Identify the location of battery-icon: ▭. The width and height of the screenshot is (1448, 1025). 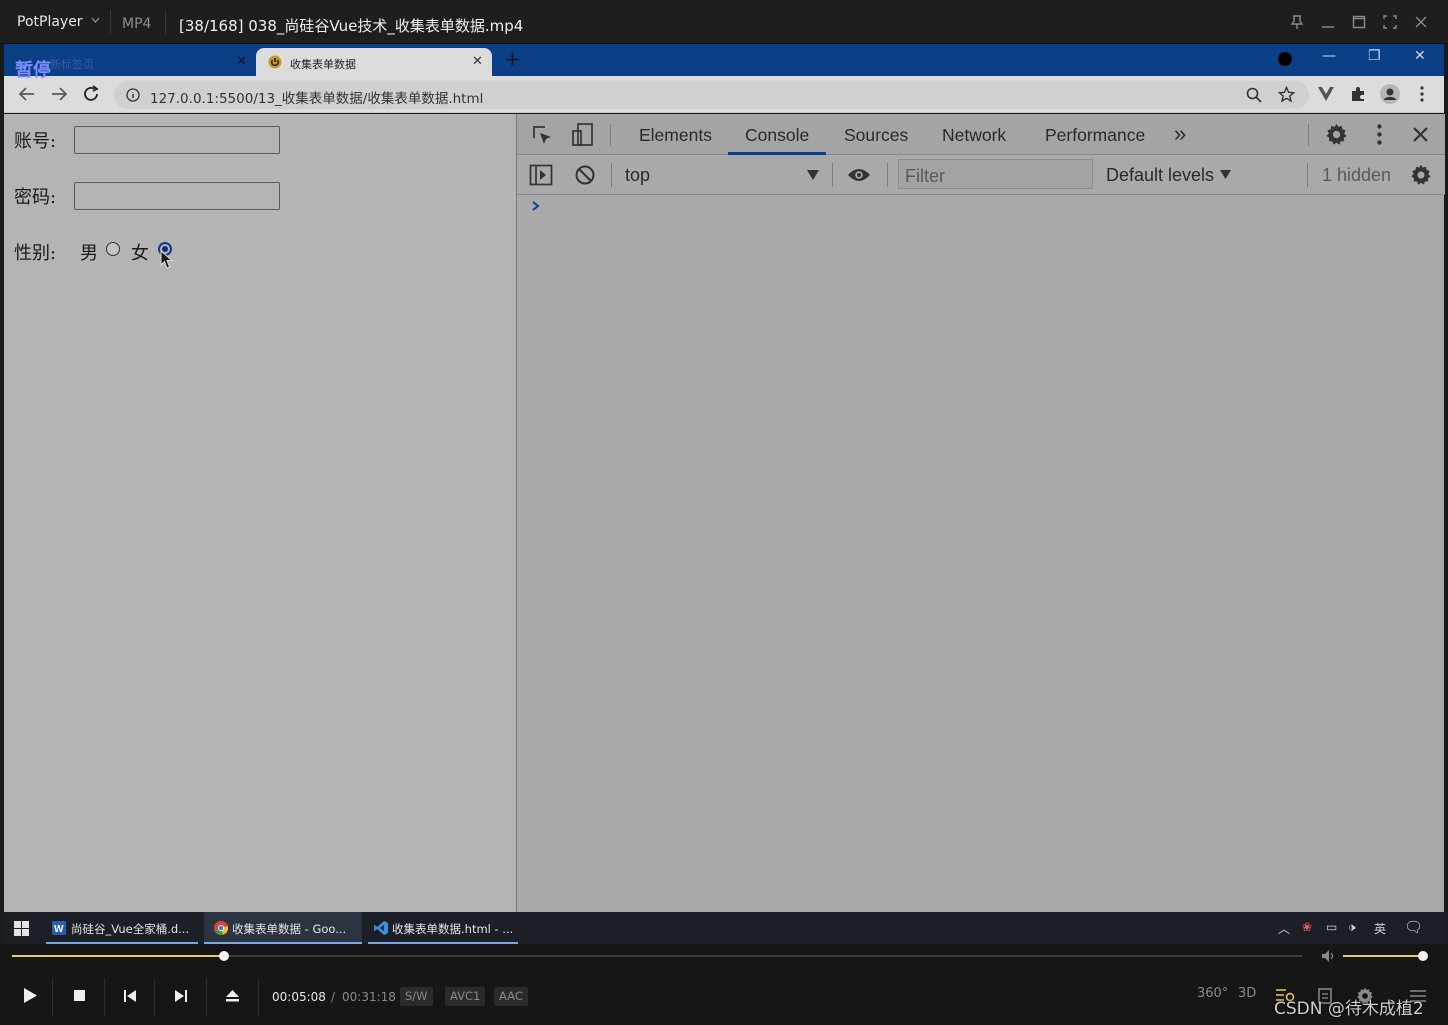
(1331, 927).